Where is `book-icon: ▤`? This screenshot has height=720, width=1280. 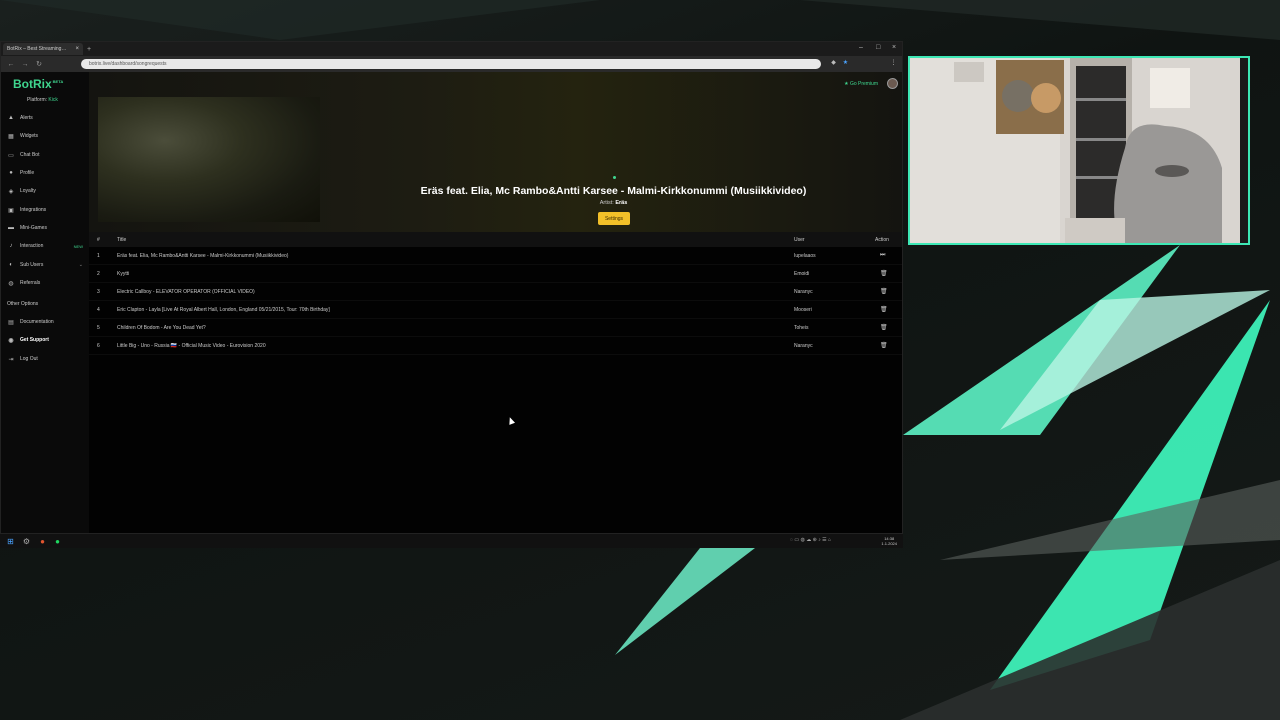 book-icon: ▤ is located at coordinates (11, 322).